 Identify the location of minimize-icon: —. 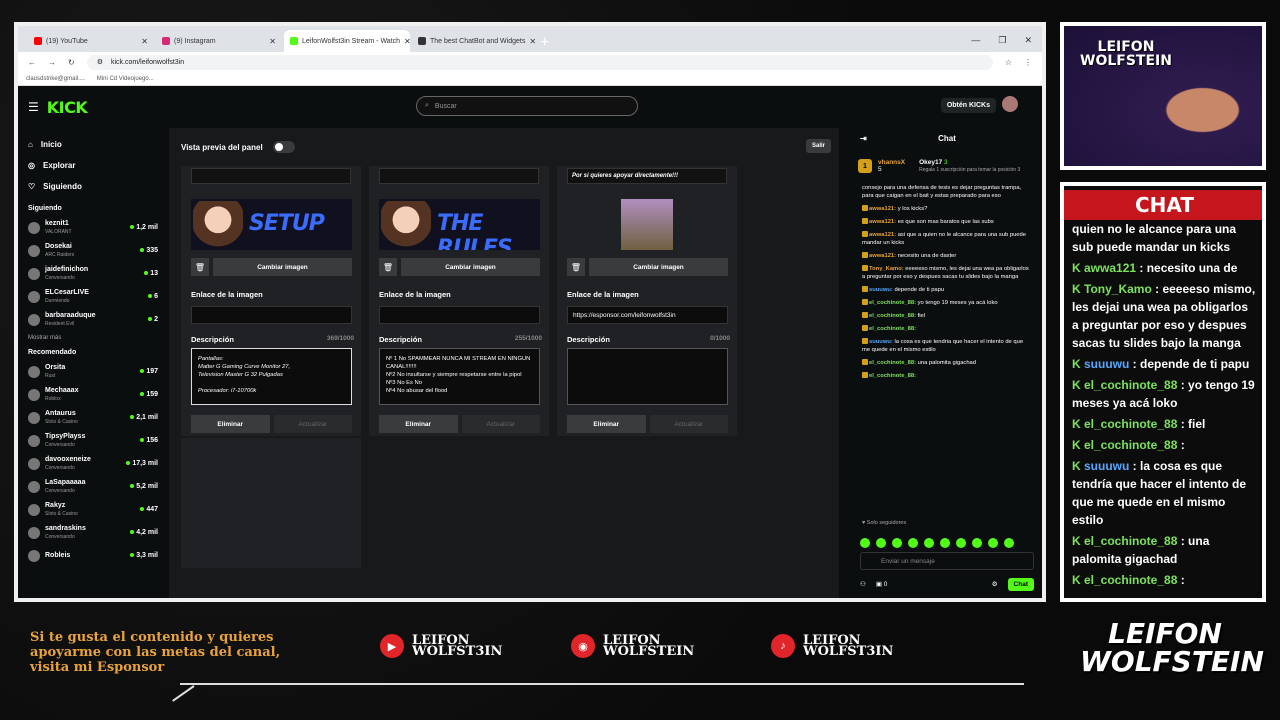
(975, 40).